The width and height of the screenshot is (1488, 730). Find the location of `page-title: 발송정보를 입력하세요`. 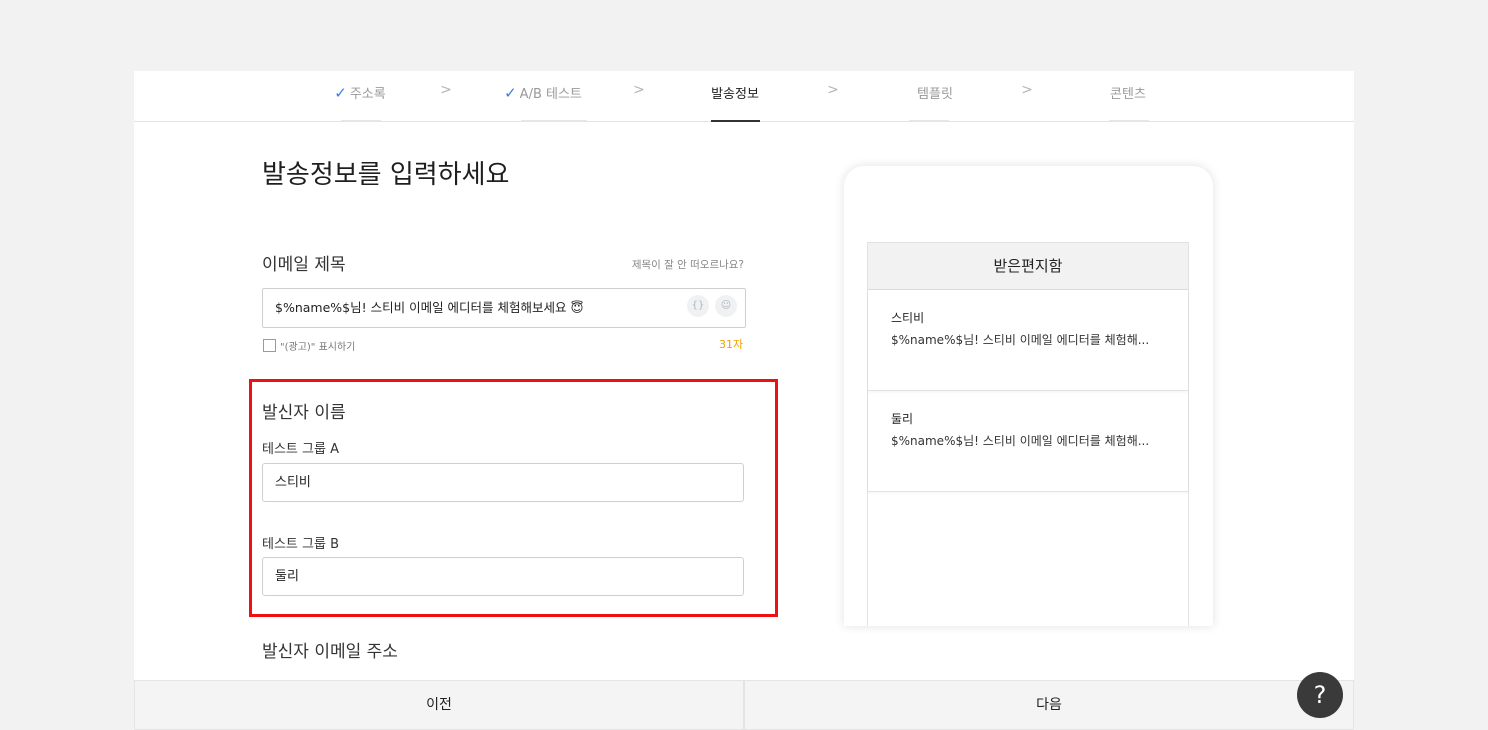

page-title: 발송정보를 입력하세요 is located at coordinates (386, 175).